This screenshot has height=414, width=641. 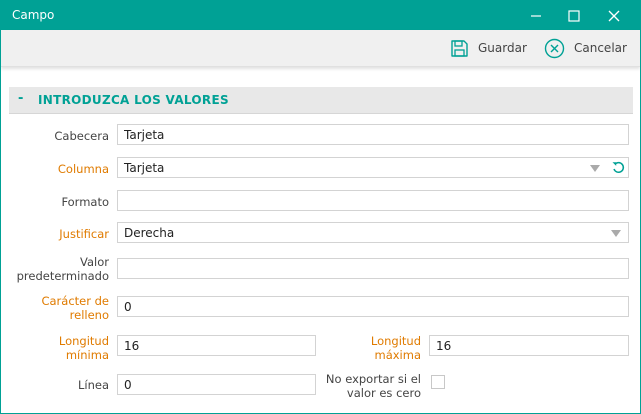 I want to click on justificar-select: Derecha, so click(x=373, y=232).